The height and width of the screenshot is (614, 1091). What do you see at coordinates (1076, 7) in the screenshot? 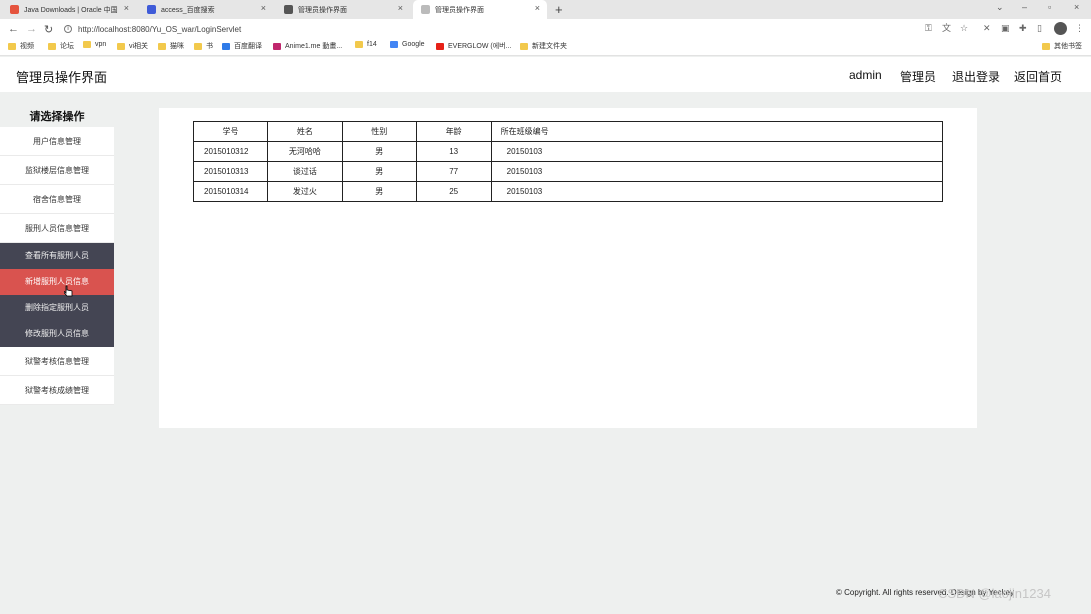
I see `close-window-icon: ×` at bounding box center [1076, 7].